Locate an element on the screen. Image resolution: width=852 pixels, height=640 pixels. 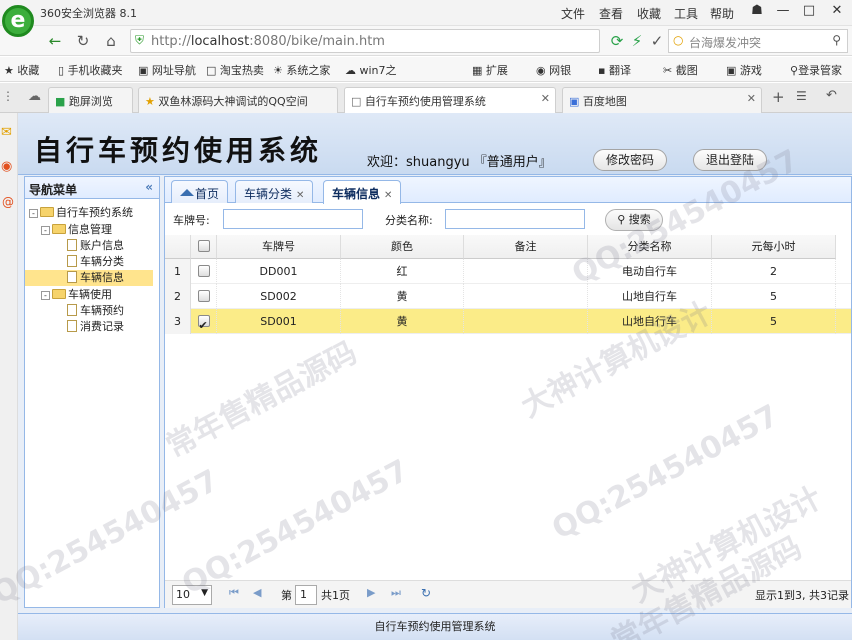
bookmark-games: ▣ 游戏 is located at coordinates (744, 70).